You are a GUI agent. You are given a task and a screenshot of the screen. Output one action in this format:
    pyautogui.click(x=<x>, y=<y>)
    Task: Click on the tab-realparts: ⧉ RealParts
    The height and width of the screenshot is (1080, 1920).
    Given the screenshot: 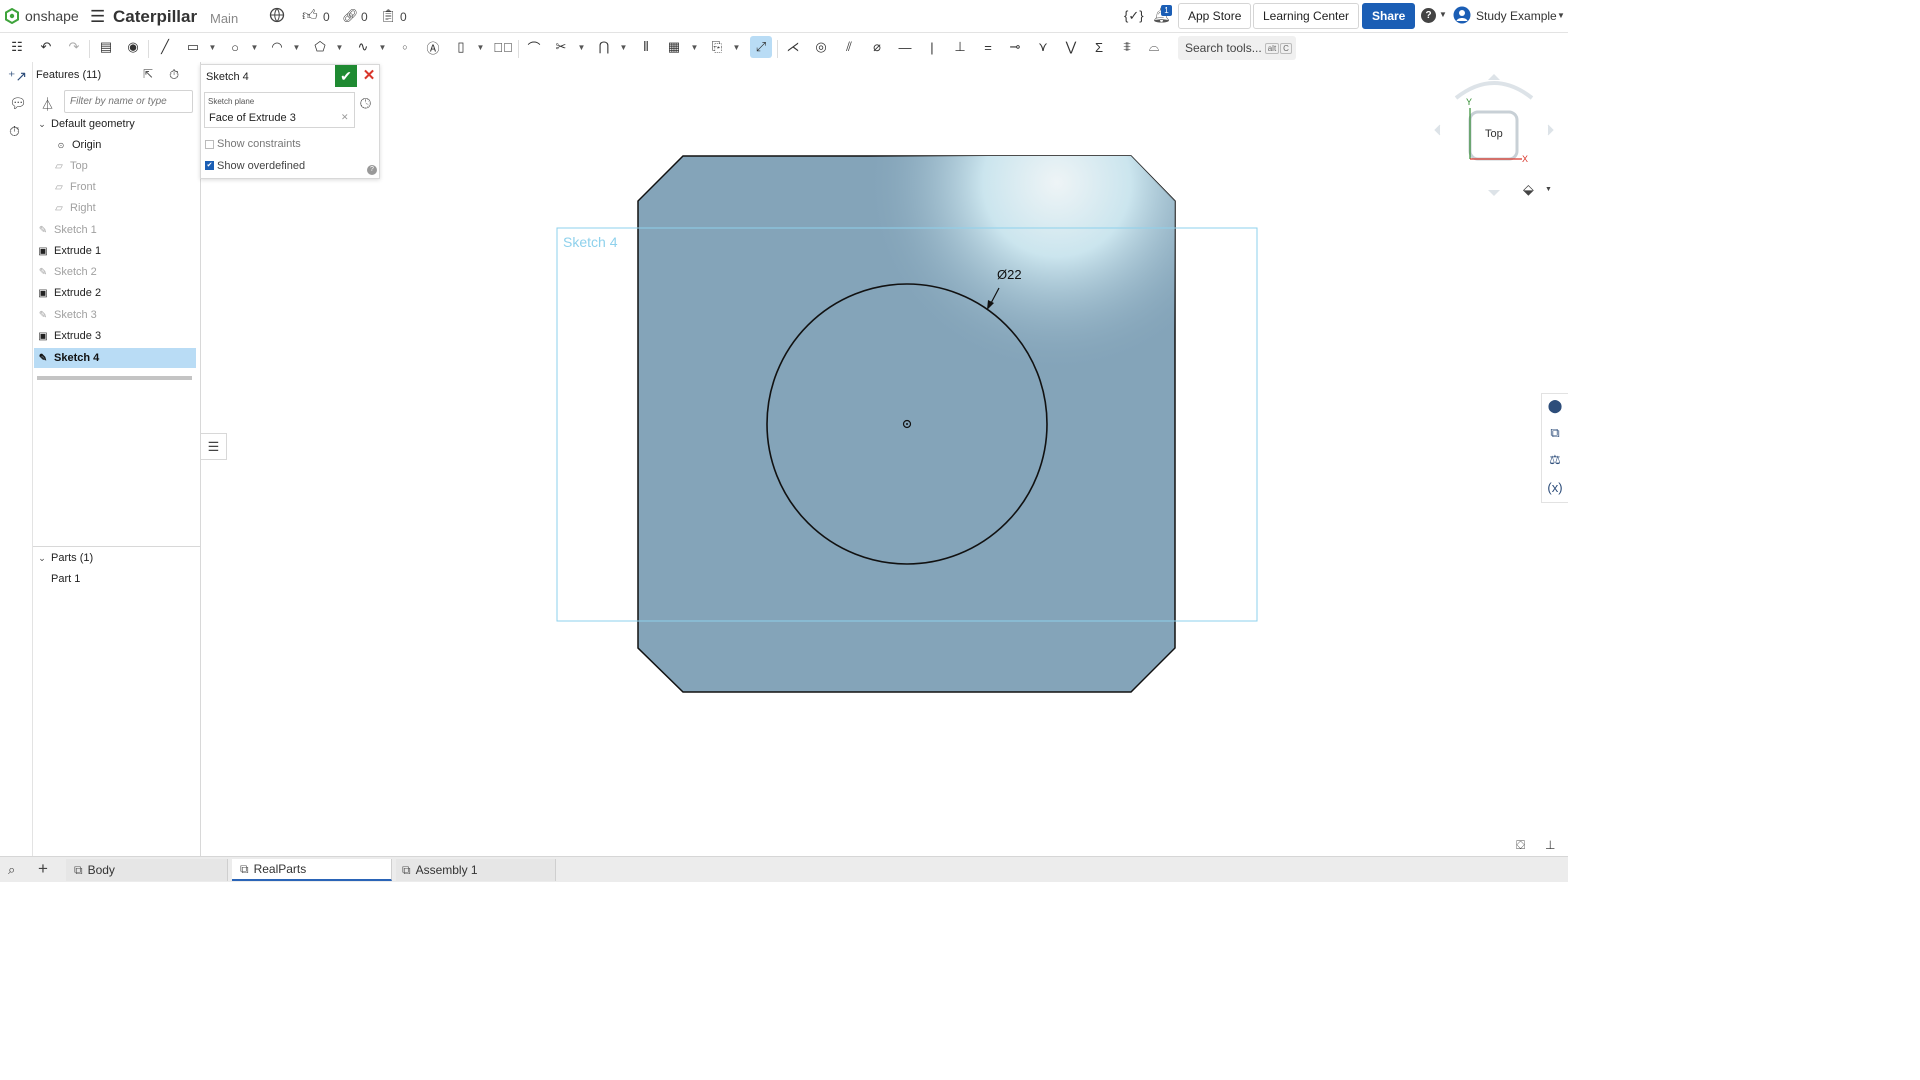 What is the action you would take?
    pyautogui.click(x=312, y=870)
    